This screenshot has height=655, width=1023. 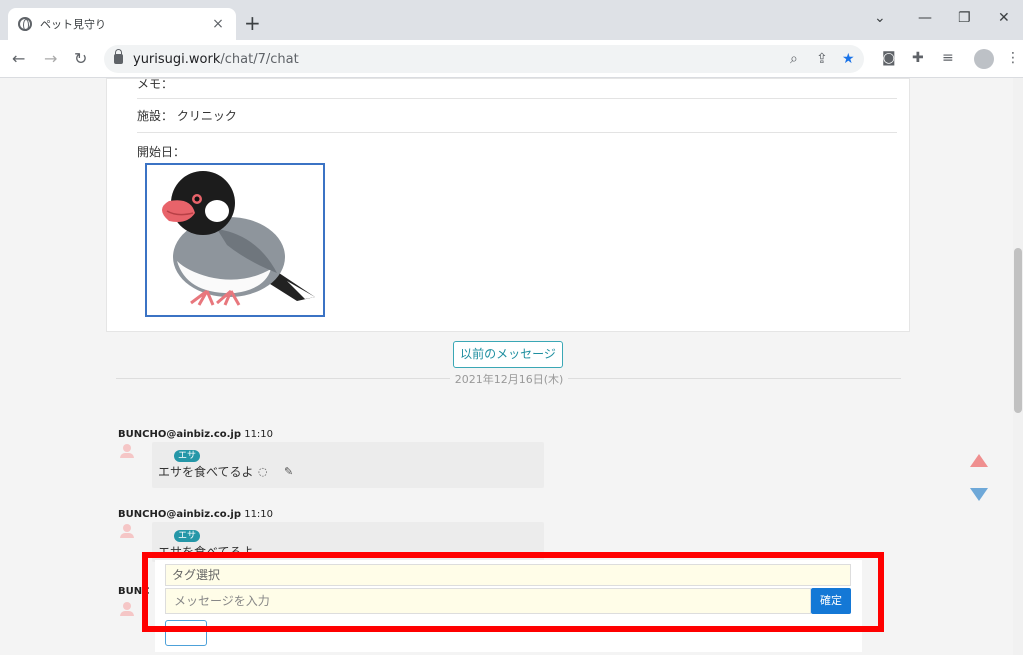 I want to click on globe-icon, so click(x=25, y=24).